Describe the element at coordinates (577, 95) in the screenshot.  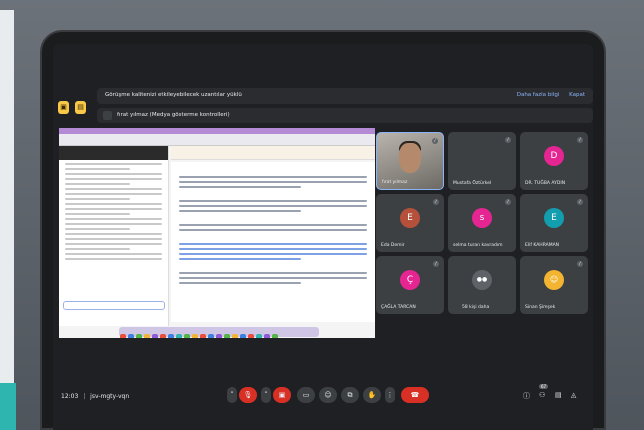
I see `banner-close-button: Kapat` at that location.